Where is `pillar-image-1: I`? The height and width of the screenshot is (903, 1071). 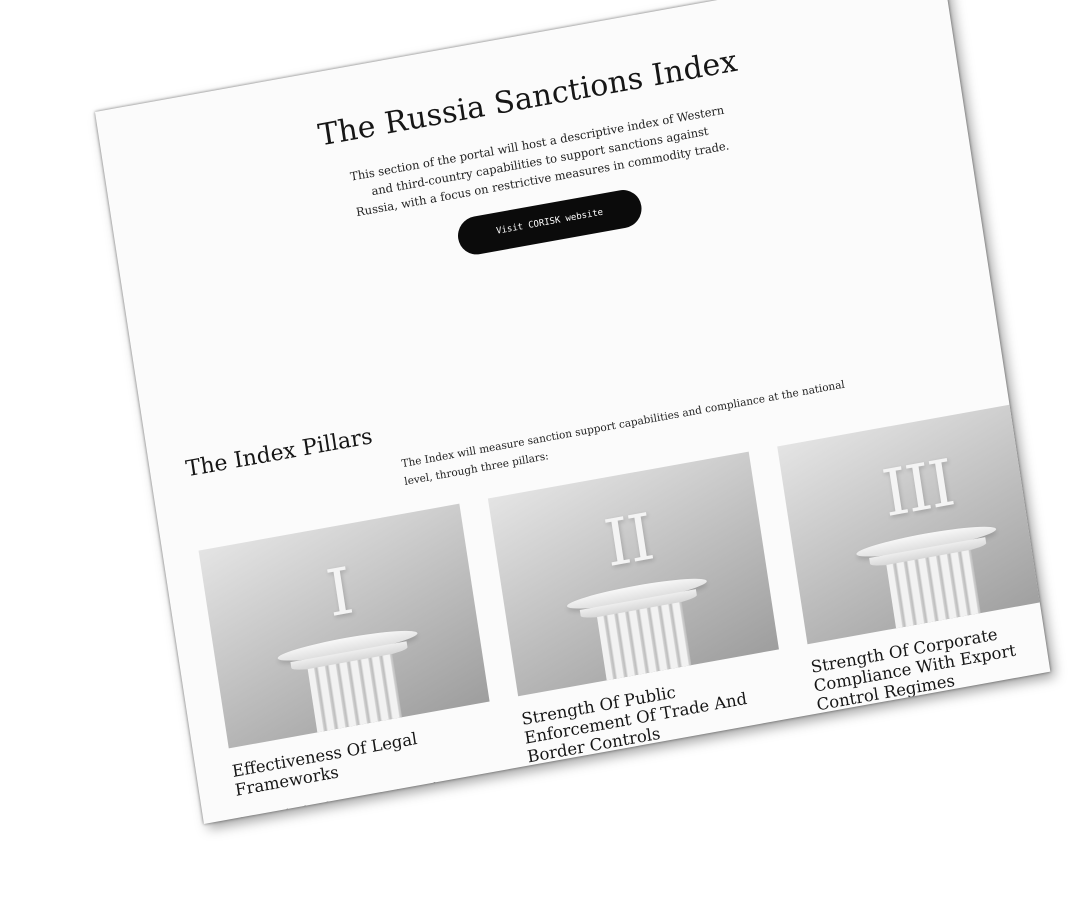 pillar-image-1: I is located at coordinates (344, 626).